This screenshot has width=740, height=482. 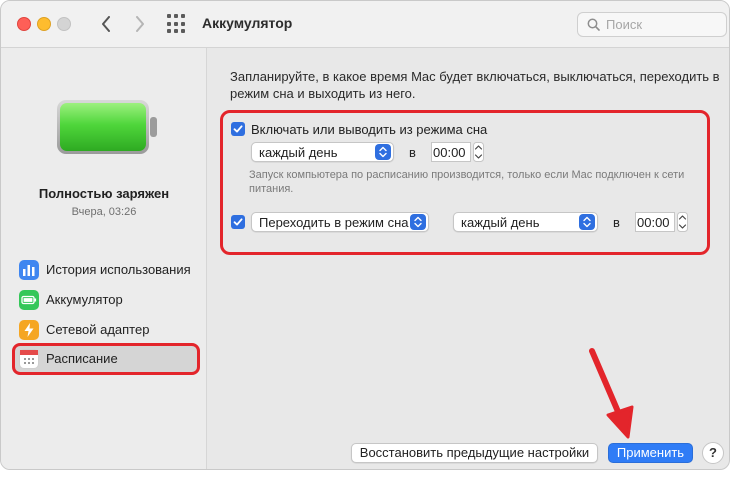 I want to click on chevron-left-icon, so click(x=106, y=24).